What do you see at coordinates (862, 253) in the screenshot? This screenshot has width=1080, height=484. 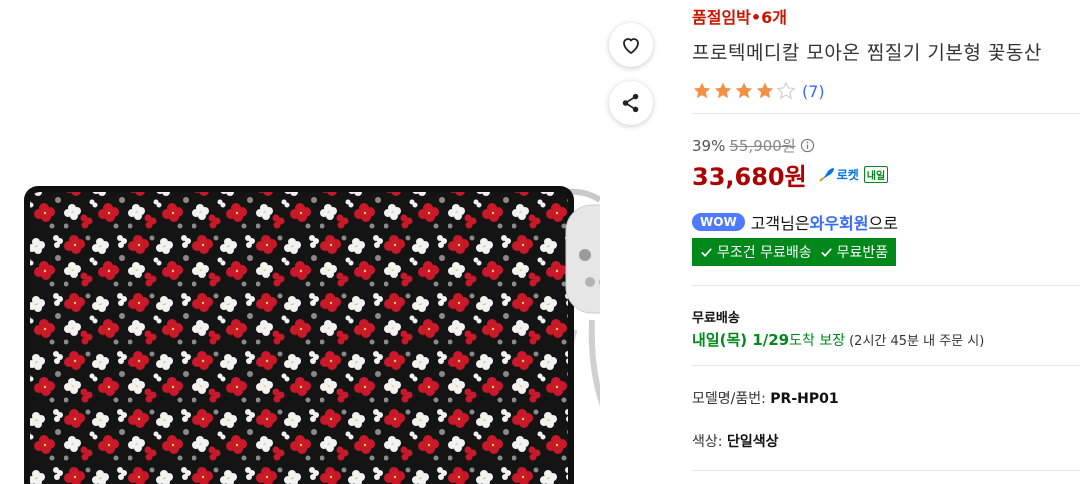 I see `free-return-text: 무료반품` at bounding box center [862, 253].